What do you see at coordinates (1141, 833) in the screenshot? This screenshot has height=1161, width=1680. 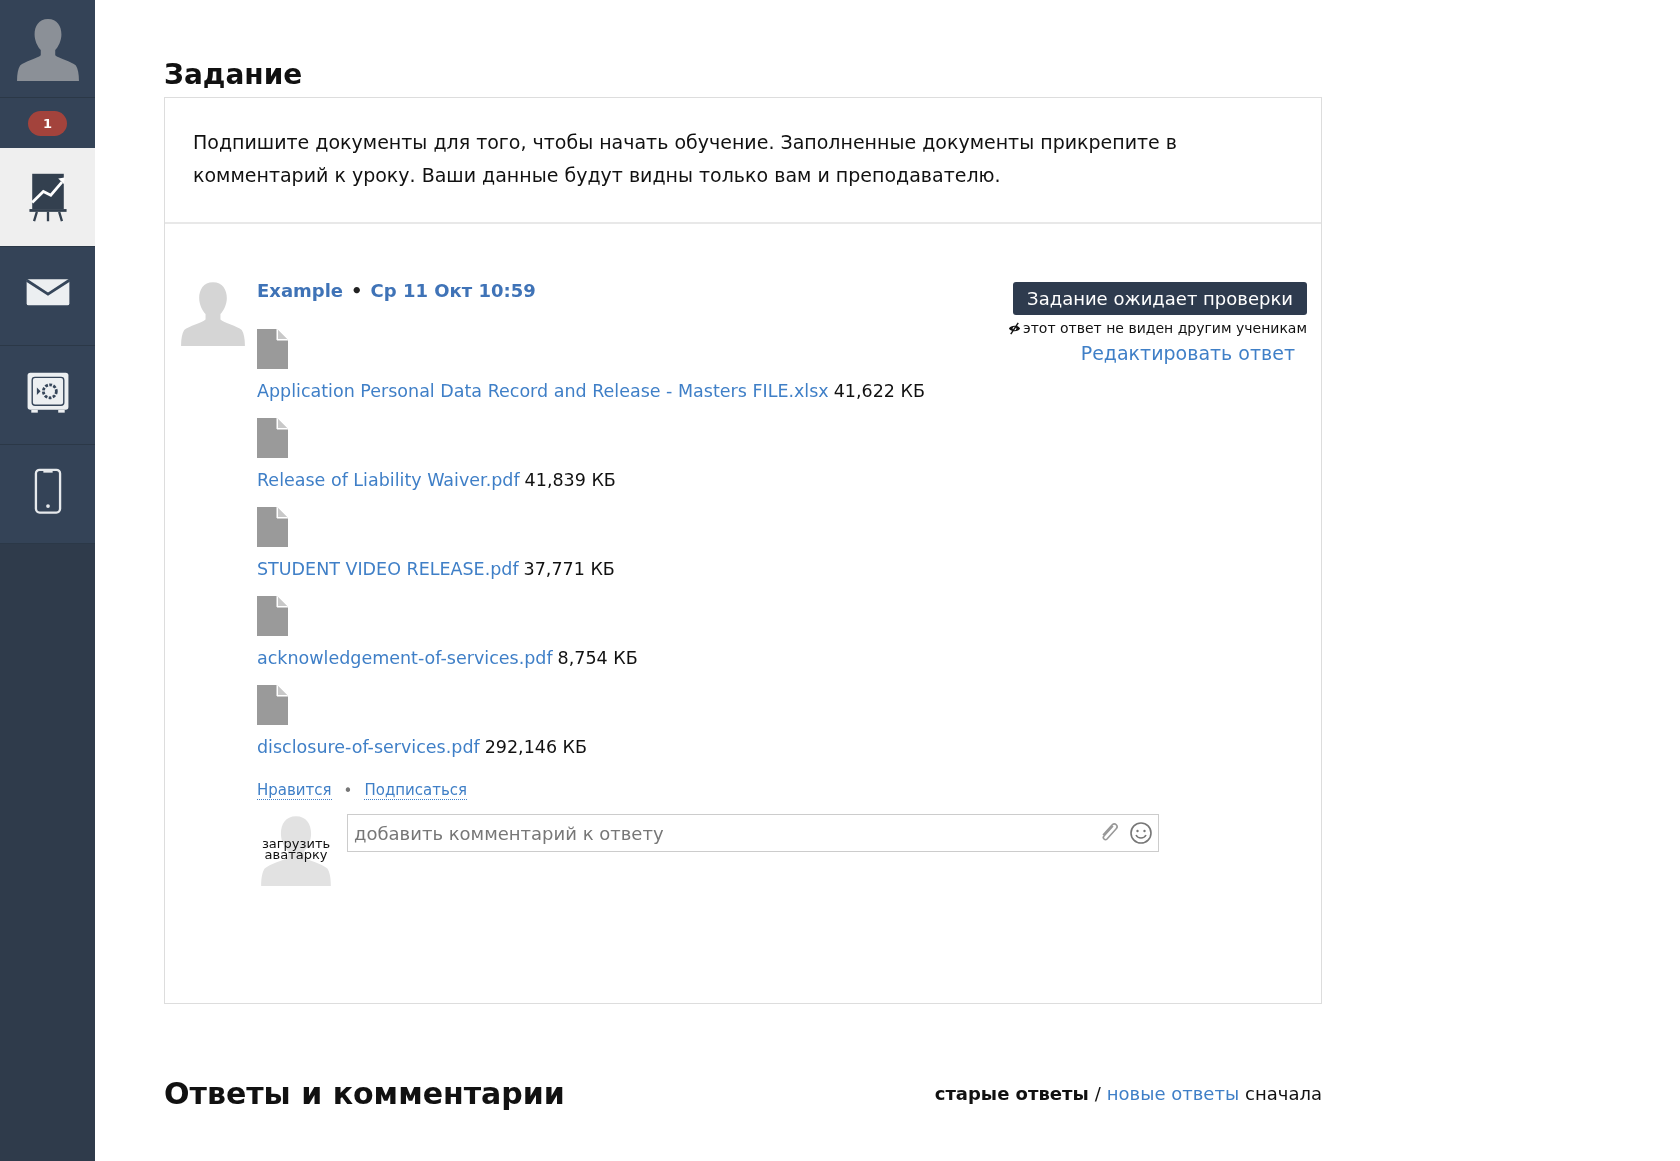 I see `emoji-icon` at bounding box center [1141, 833].